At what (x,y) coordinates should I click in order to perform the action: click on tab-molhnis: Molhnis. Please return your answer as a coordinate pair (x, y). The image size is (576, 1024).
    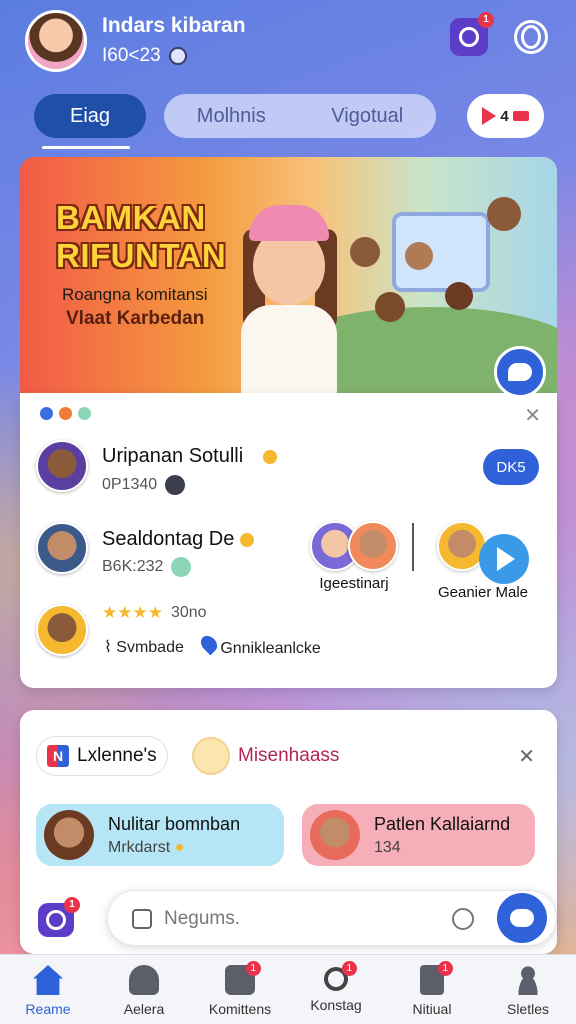
    Looking at the image, I should click on (231, 116).